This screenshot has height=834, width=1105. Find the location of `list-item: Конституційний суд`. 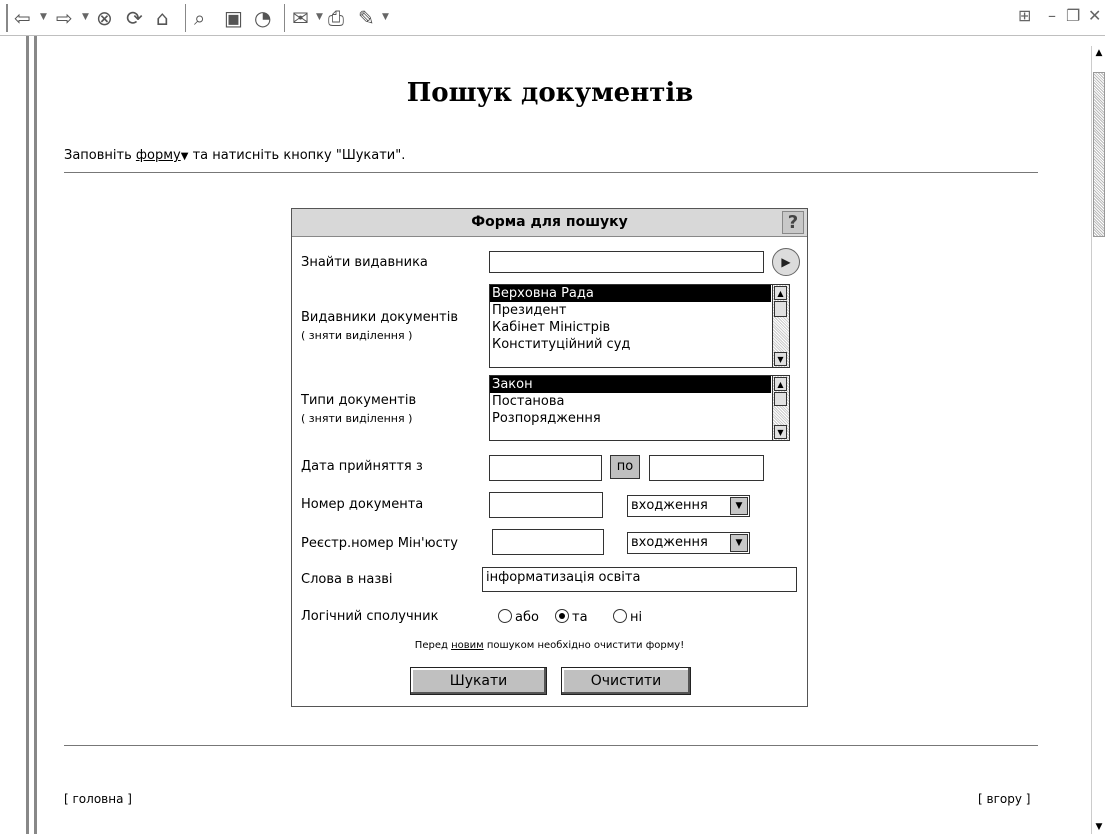

list-item: Конституційний суд is located at coordinates (639, 344).